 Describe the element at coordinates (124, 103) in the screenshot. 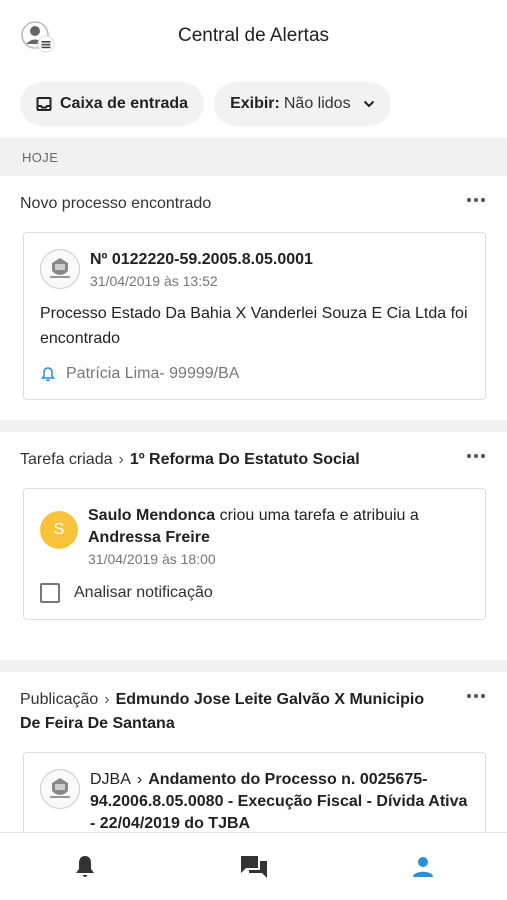

I see `inbox-filter-label: Caixa de entrada` at that location.